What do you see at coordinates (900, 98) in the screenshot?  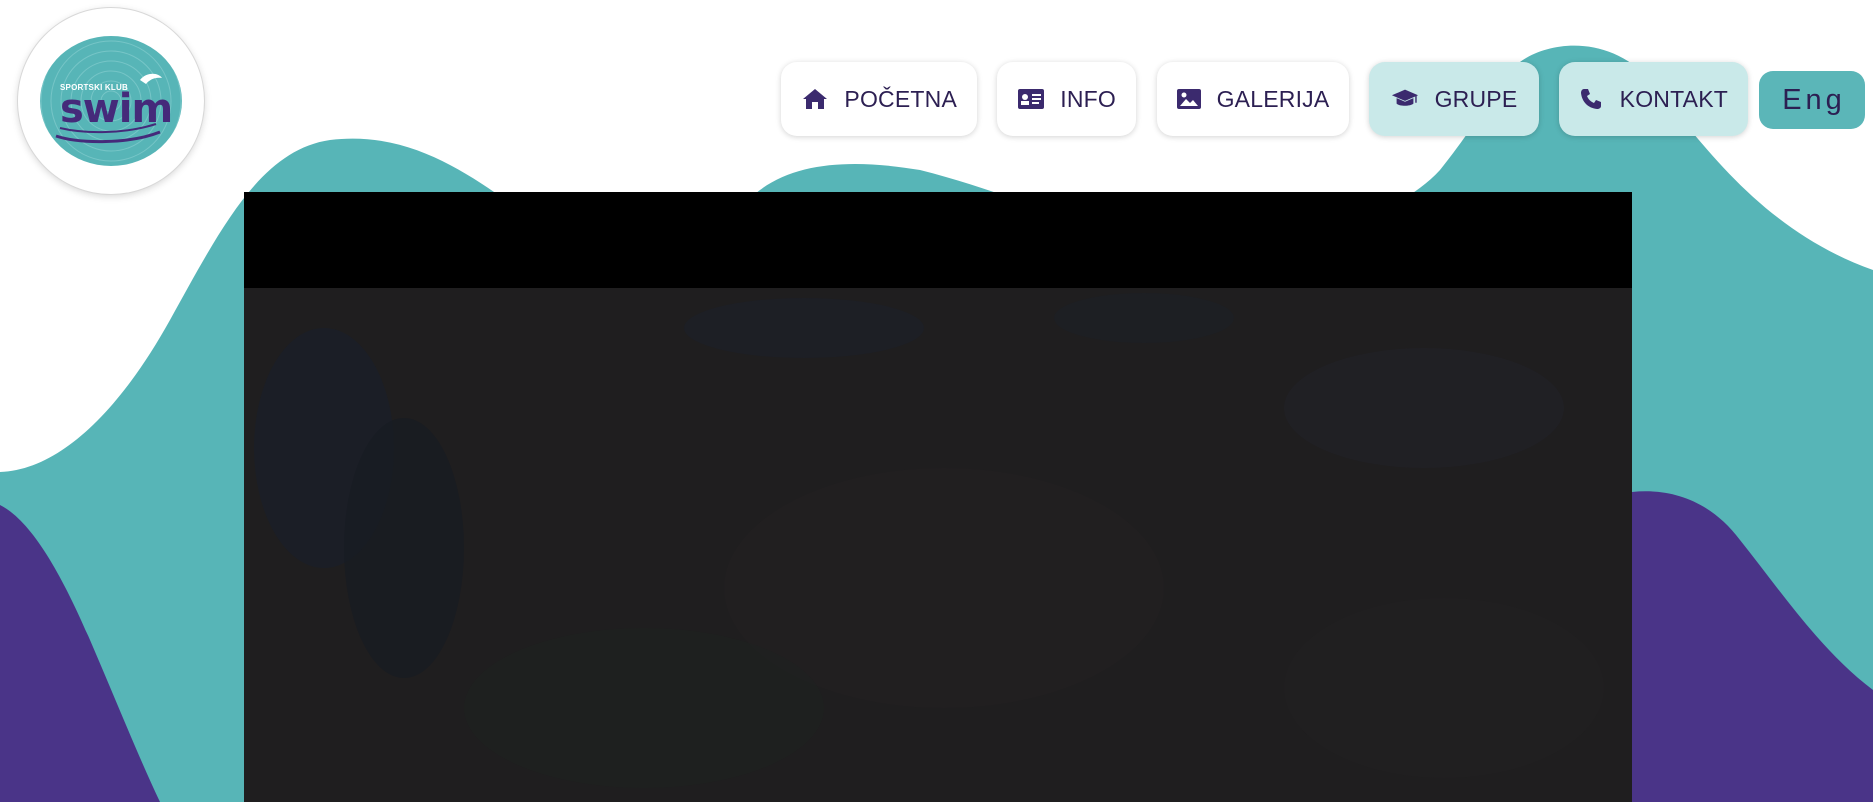 I see `nav-label-pocetna: POČETNA` at bounding box center [900, 98].